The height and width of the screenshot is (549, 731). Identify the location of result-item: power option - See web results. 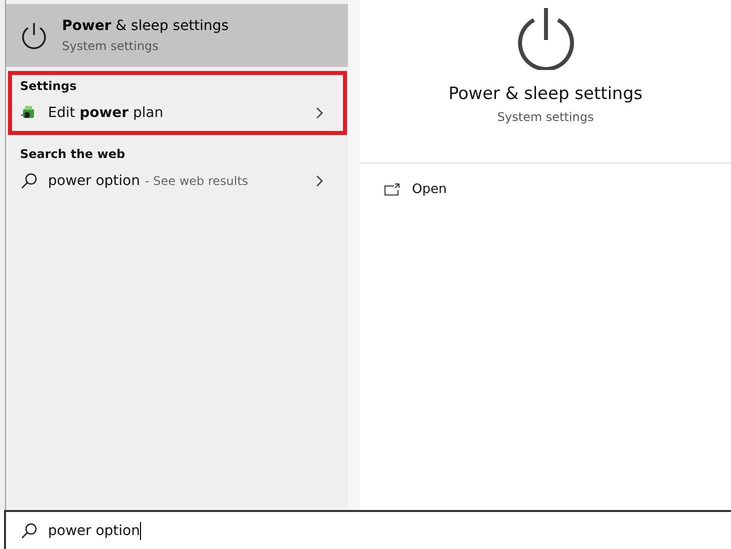
(177, 181).